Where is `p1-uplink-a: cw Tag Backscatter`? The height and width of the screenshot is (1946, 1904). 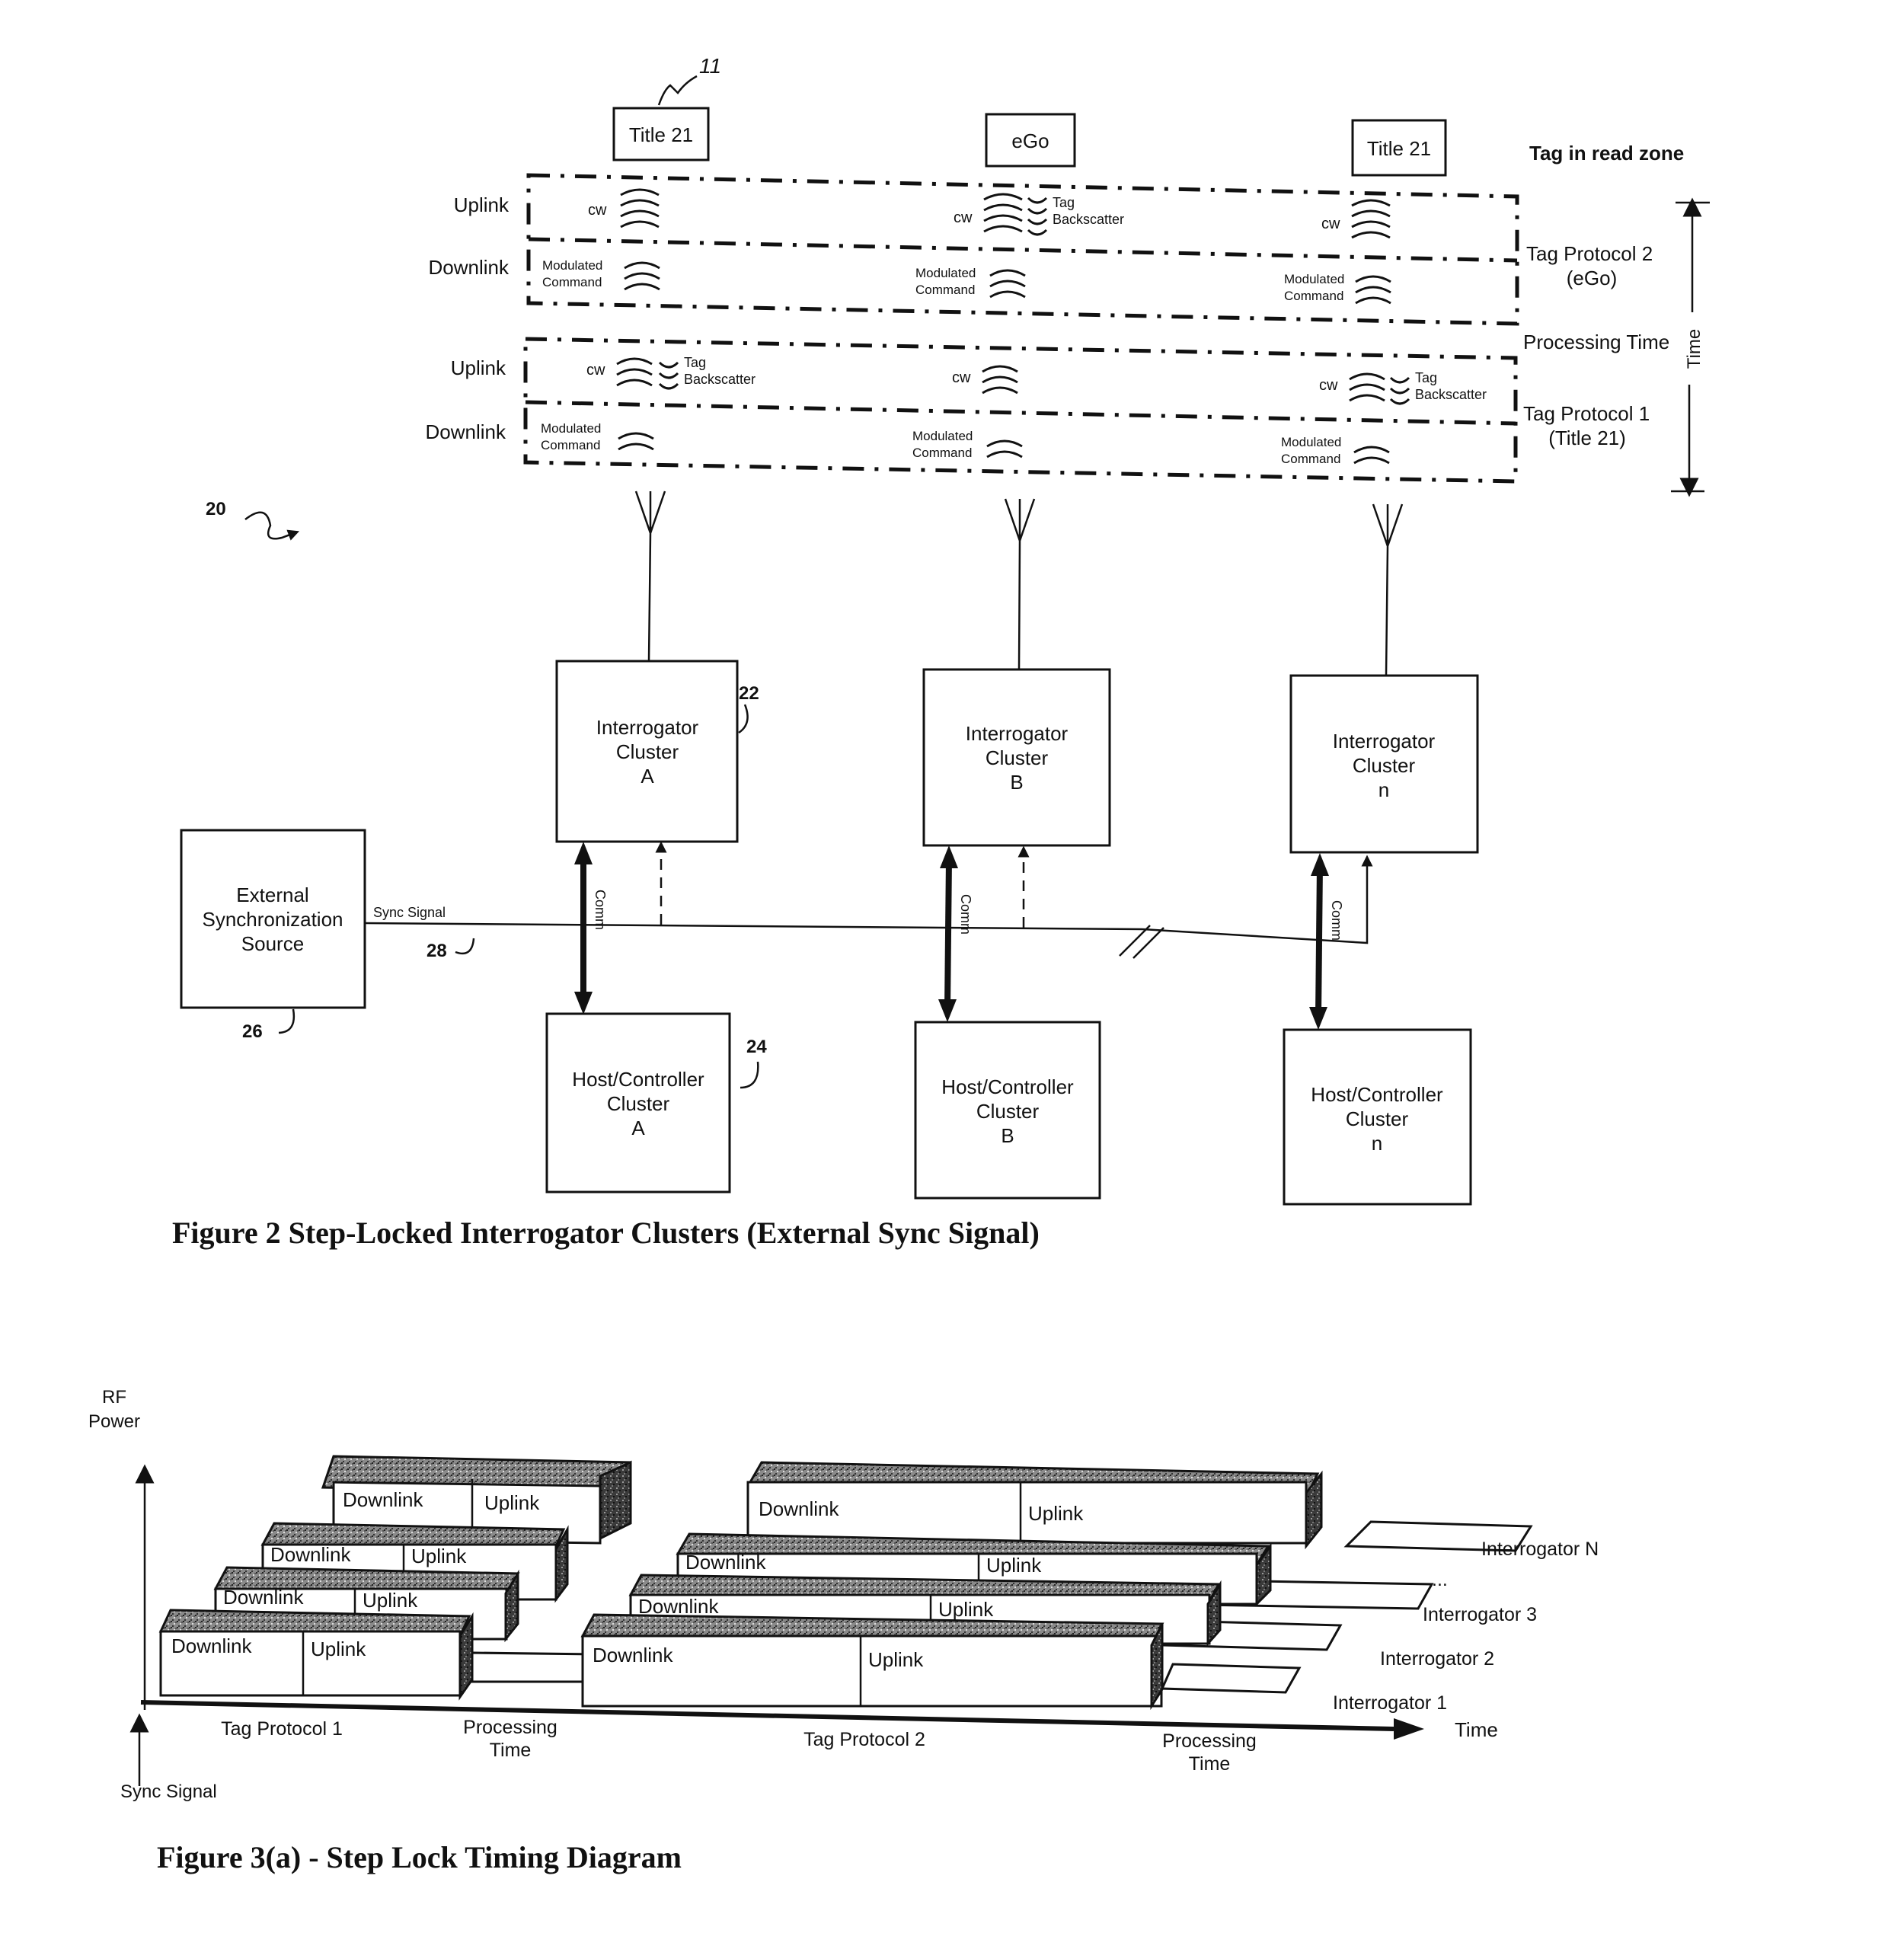
p1-uplink-a: cw Tag Backscatter is located at coordinates (671, 372).